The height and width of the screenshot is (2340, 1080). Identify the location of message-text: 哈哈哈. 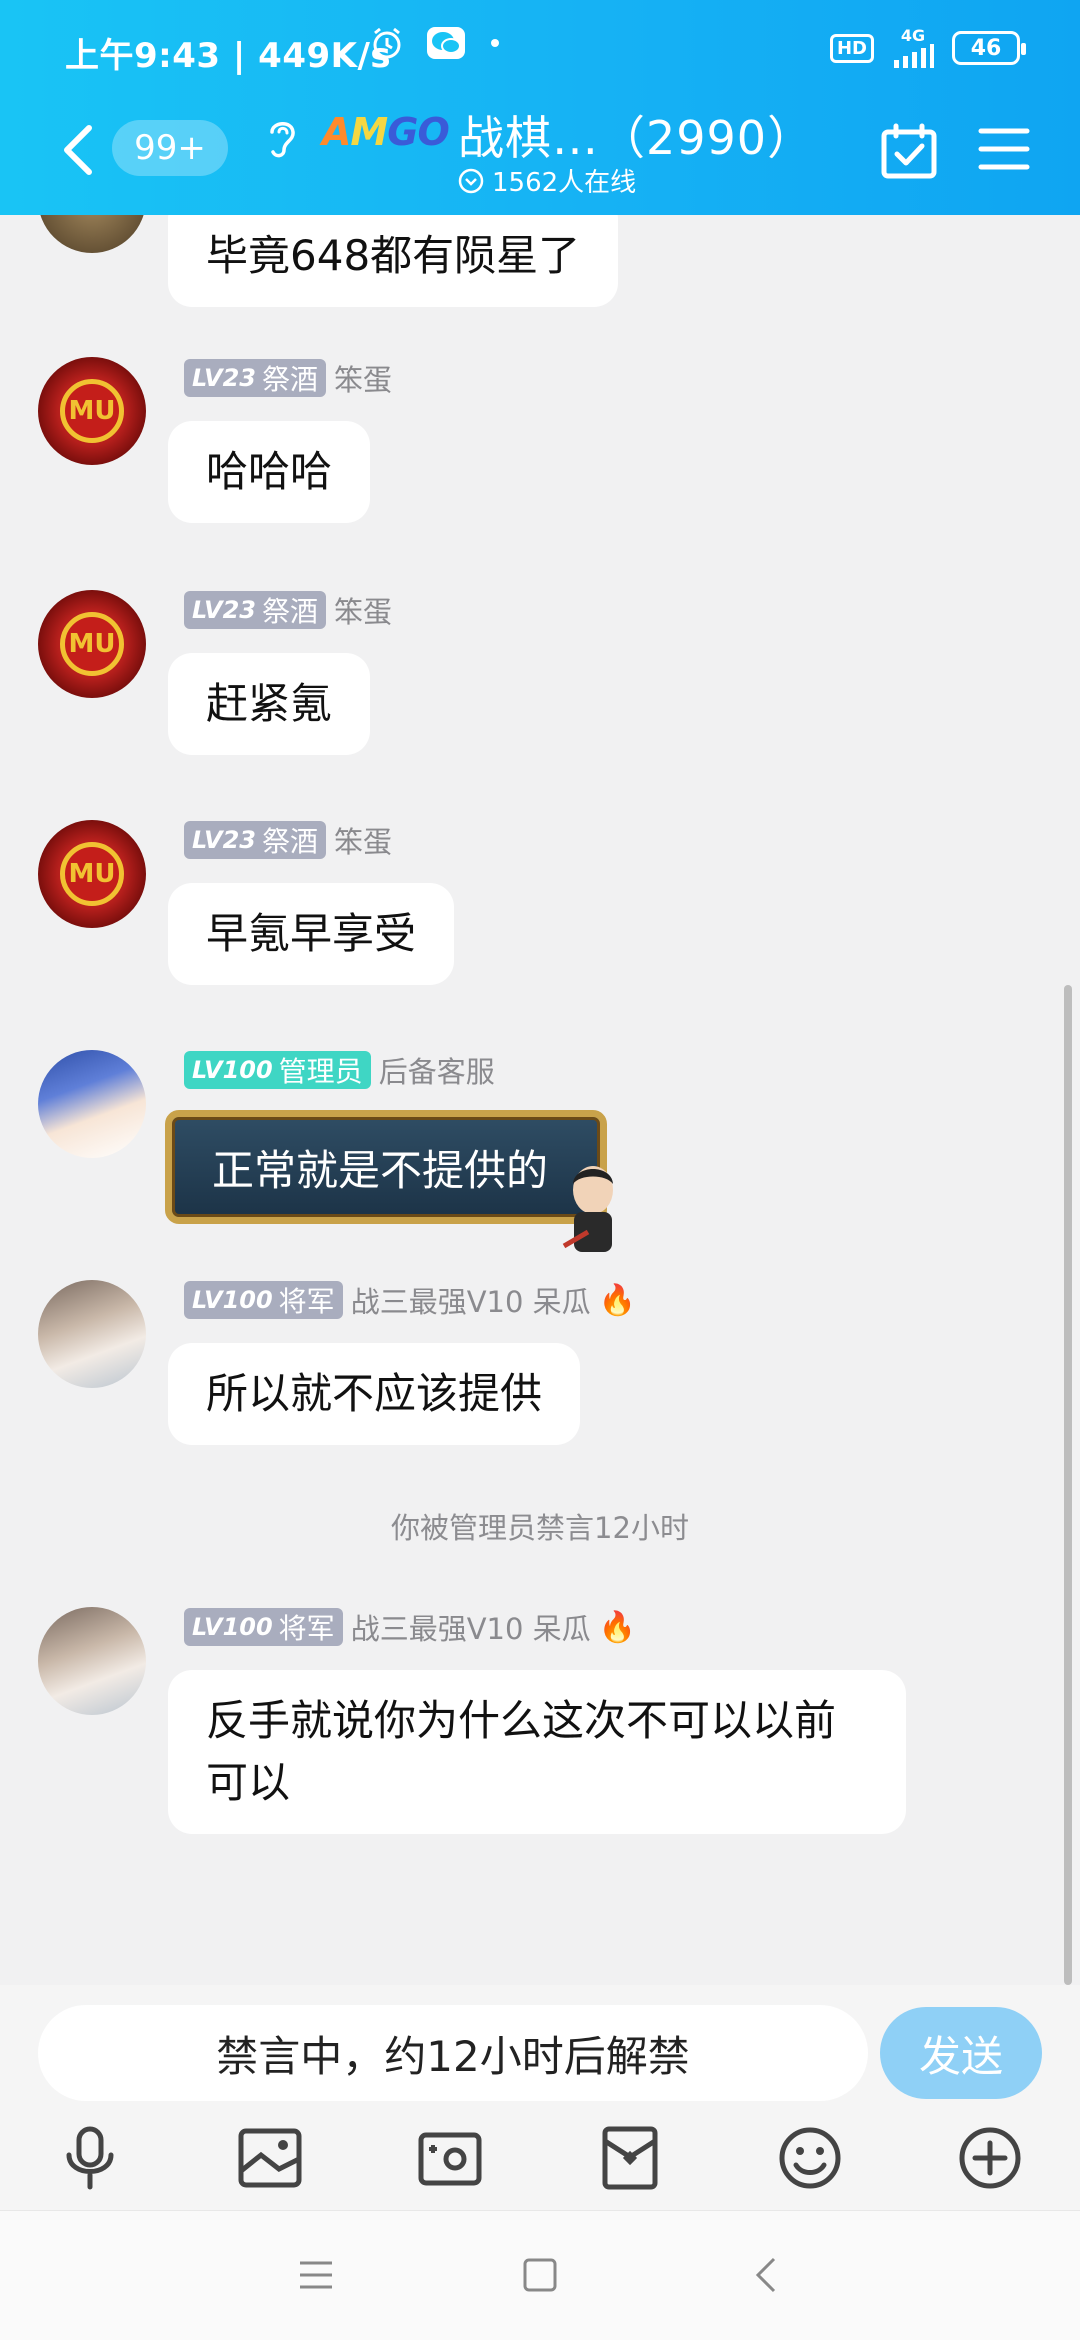
(269, 471).